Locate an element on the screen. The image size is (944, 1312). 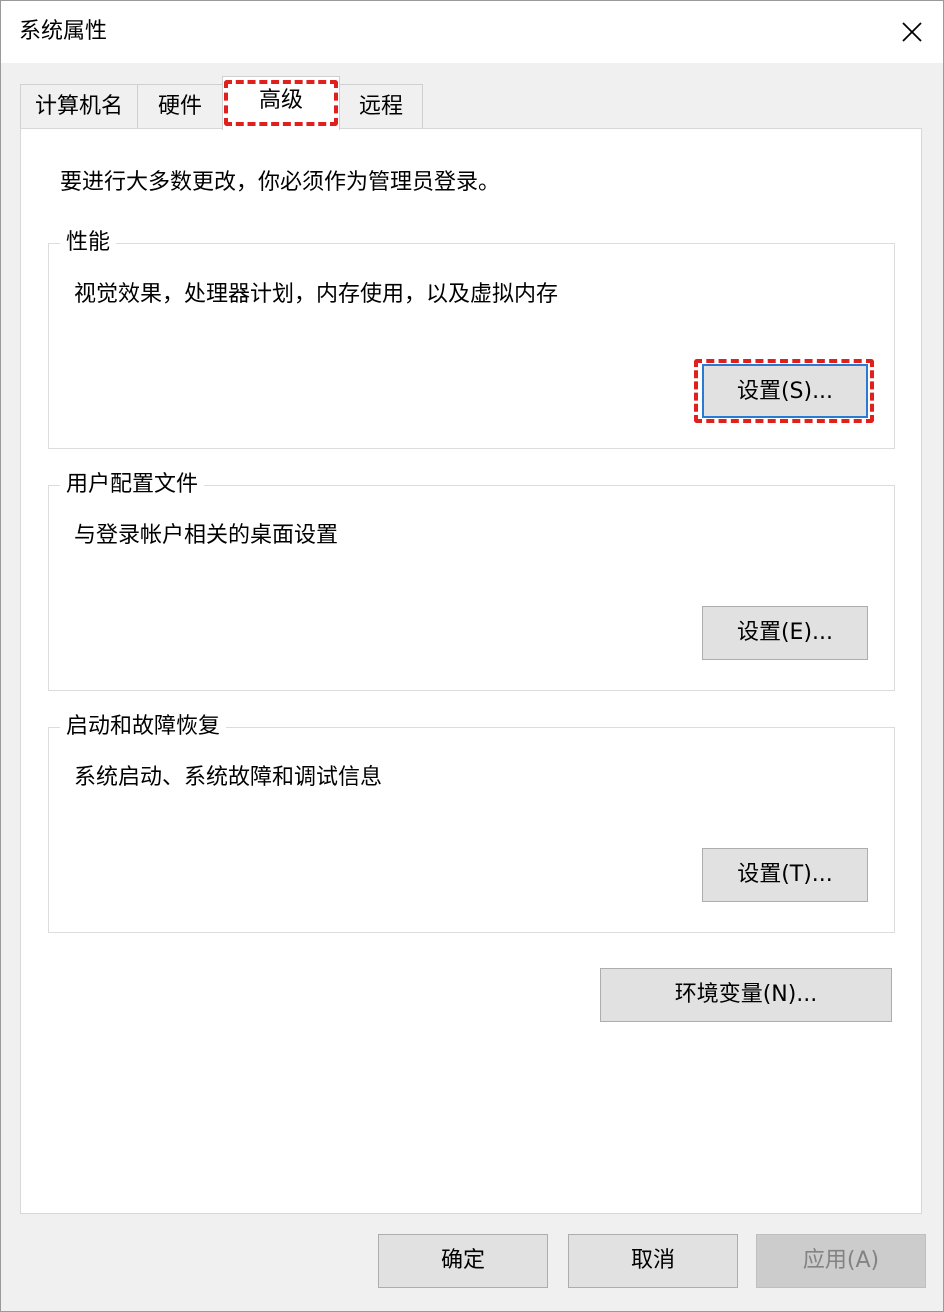
tab-computer-name: 计算机名 is located at coordinates (79, 106).